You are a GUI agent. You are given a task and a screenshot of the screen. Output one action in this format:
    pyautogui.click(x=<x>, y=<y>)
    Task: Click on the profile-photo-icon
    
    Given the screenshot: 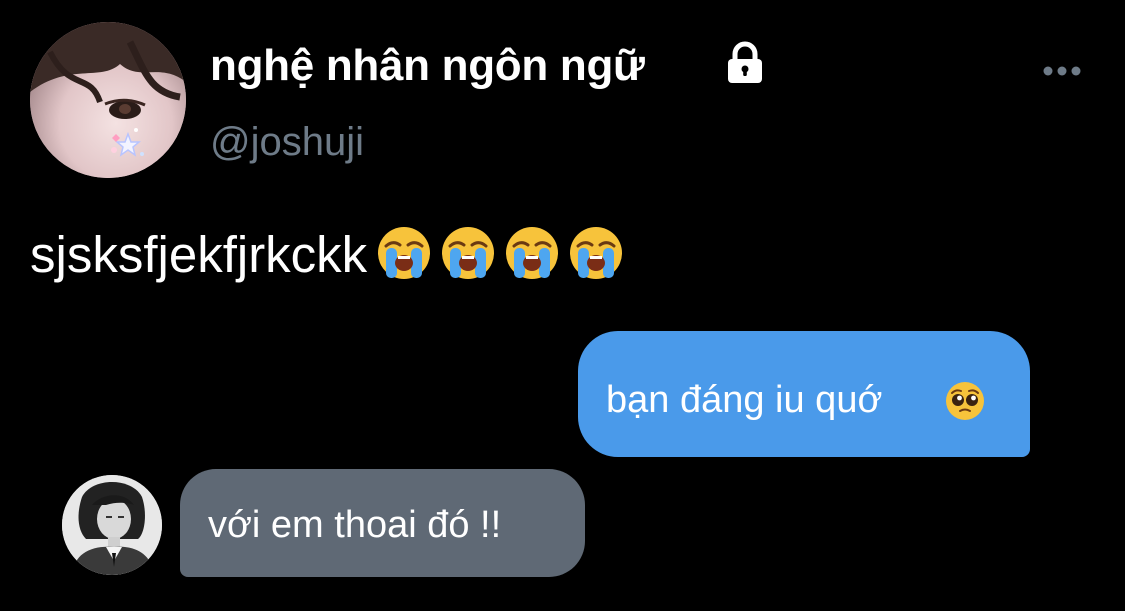 What is the action you would take?
    pyautogui.click(x=108, y=100)
    